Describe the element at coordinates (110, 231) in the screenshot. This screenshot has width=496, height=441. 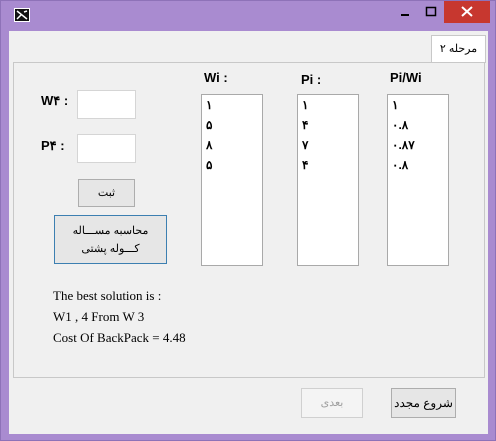
I see `compute-label-line1: محاسبه مســـاله` at that location.